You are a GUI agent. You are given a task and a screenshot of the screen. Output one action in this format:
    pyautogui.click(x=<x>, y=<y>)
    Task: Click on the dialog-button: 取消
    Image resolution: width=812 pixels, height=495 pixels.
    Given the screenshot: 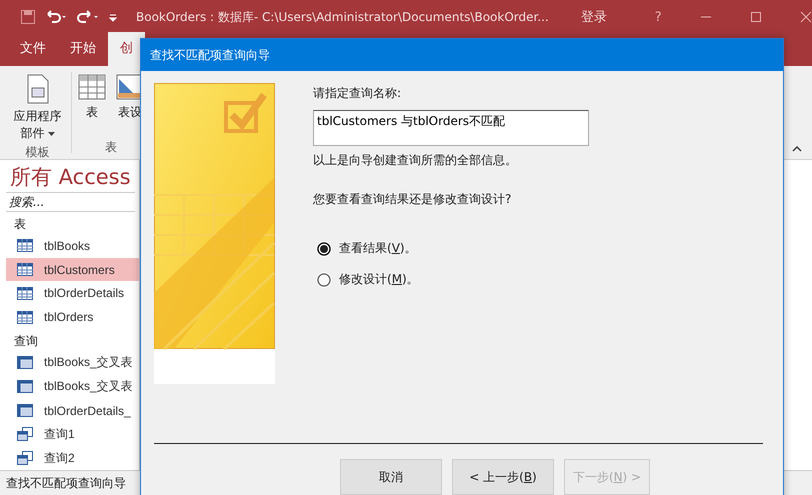 What is the action you would take?
    pyautogui.click(x=391, y=477)
    